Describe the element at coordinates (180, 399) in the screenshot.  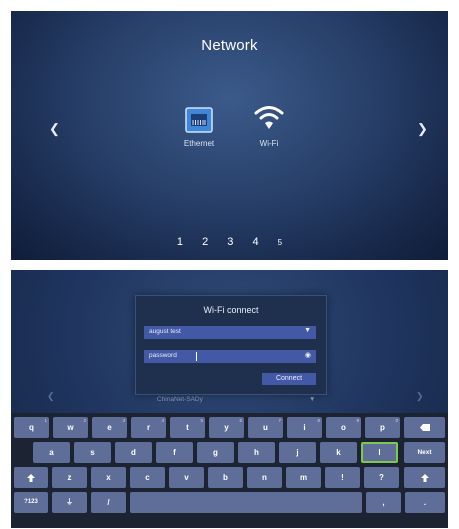
I see `background-network-name: ChinaNet-SADy` at that location.